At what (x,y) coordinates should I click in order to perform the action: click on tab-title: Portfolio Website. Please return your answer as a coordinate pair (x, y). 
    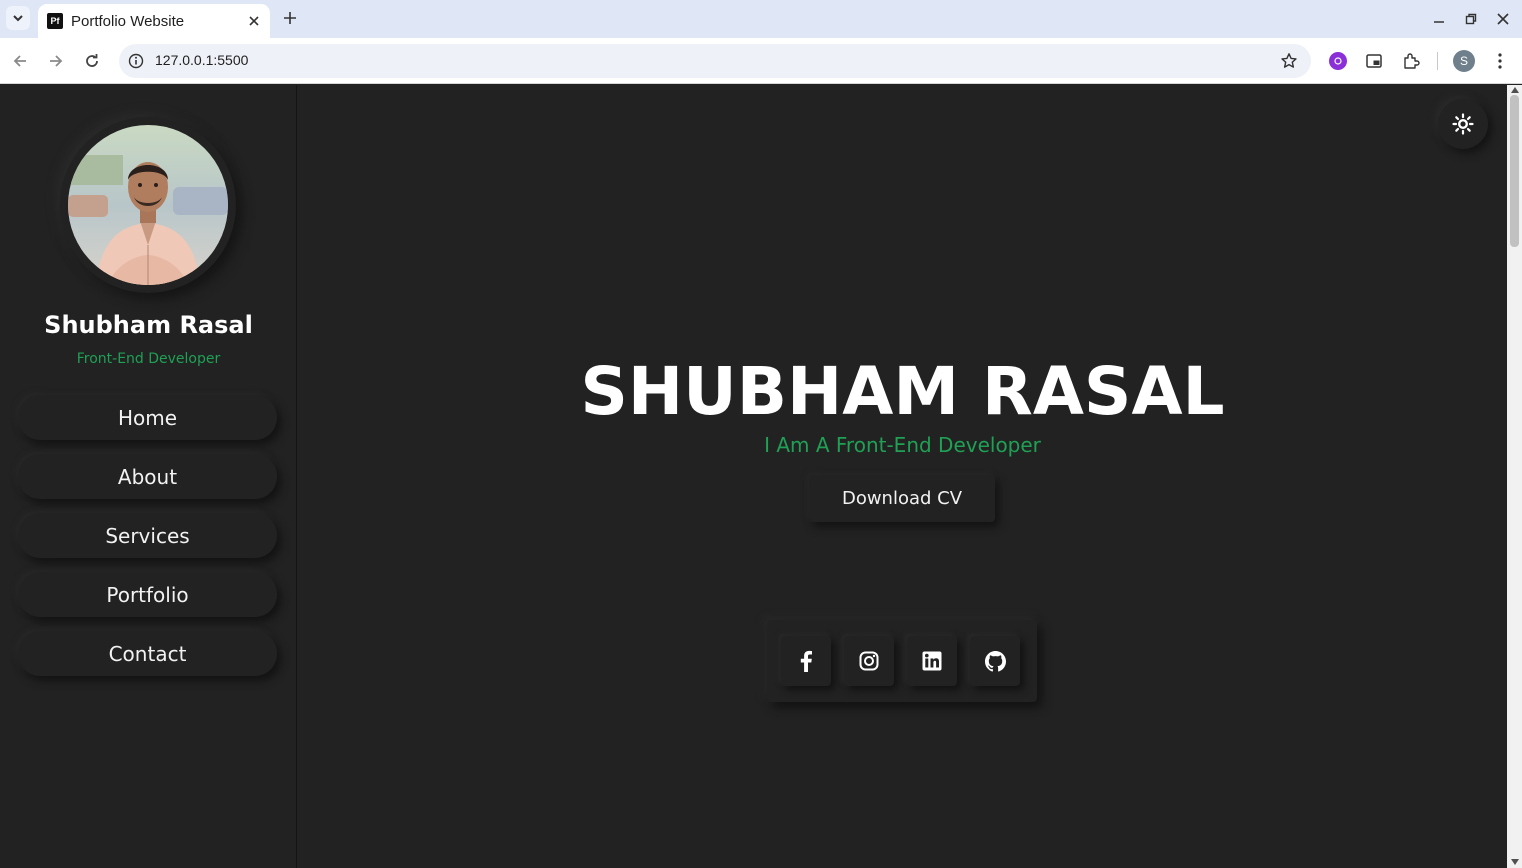
    Looking at the image, I should click on (128, 21).